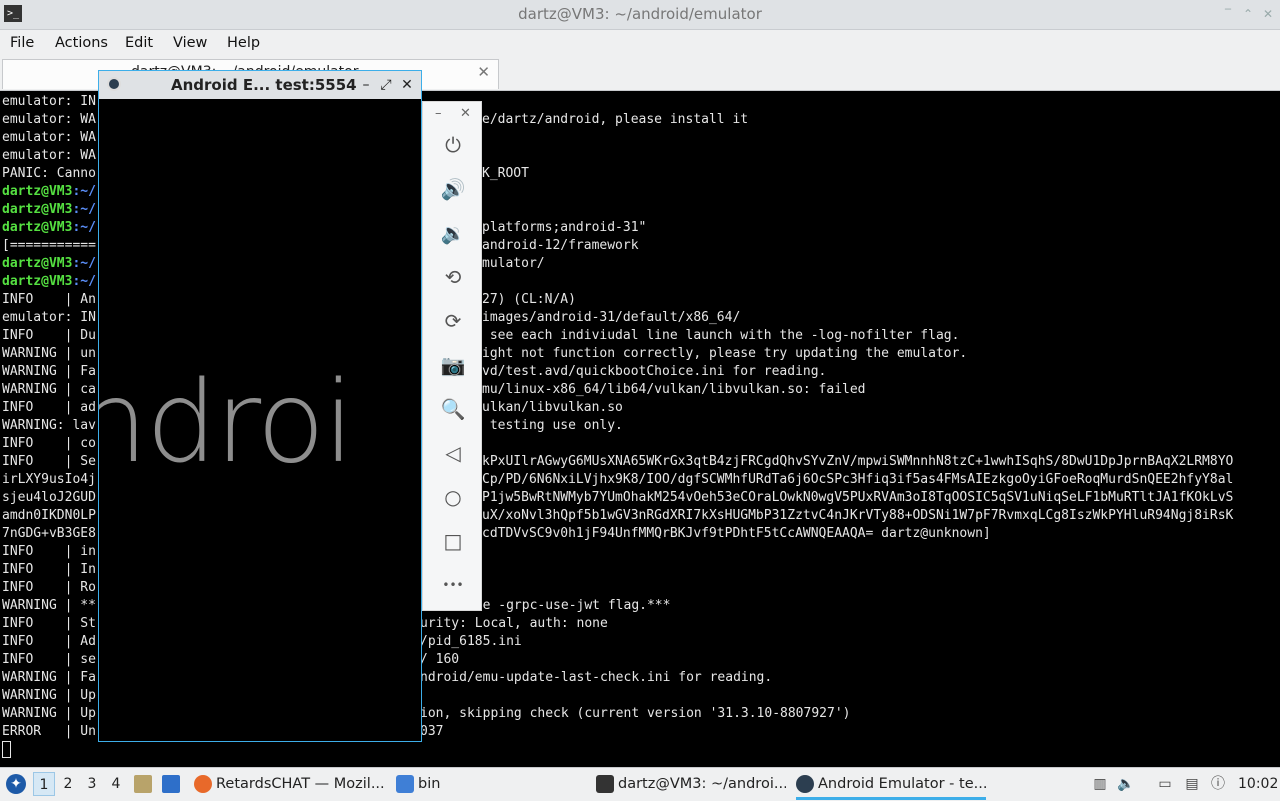  Describe the element at coordinates (49, 623) in the screenshot. I see `terminal-line-left: INFO | St` at that location.